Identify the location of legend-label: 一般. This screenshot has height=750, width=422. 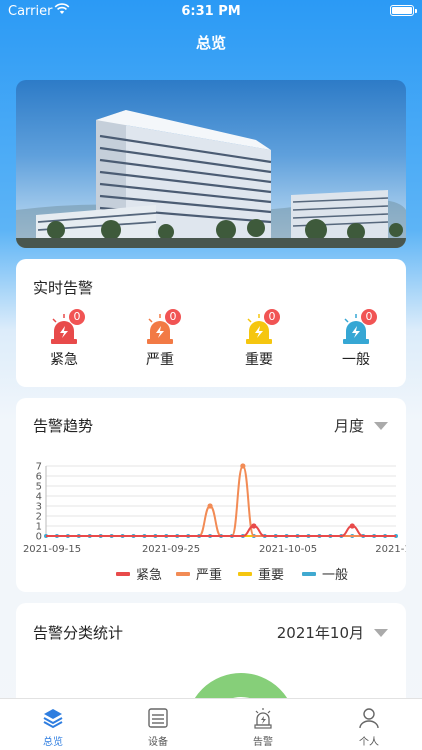
(335, 575).